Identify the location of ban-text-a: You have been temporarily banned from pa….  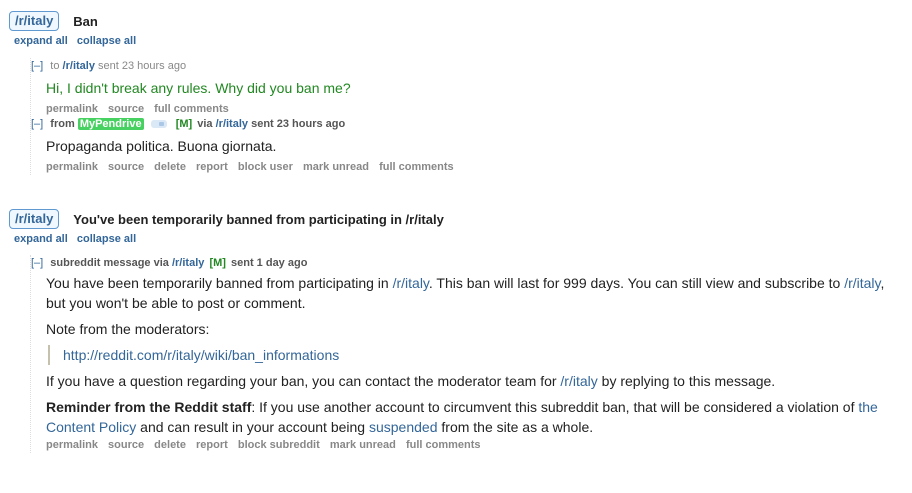
(219, 283).